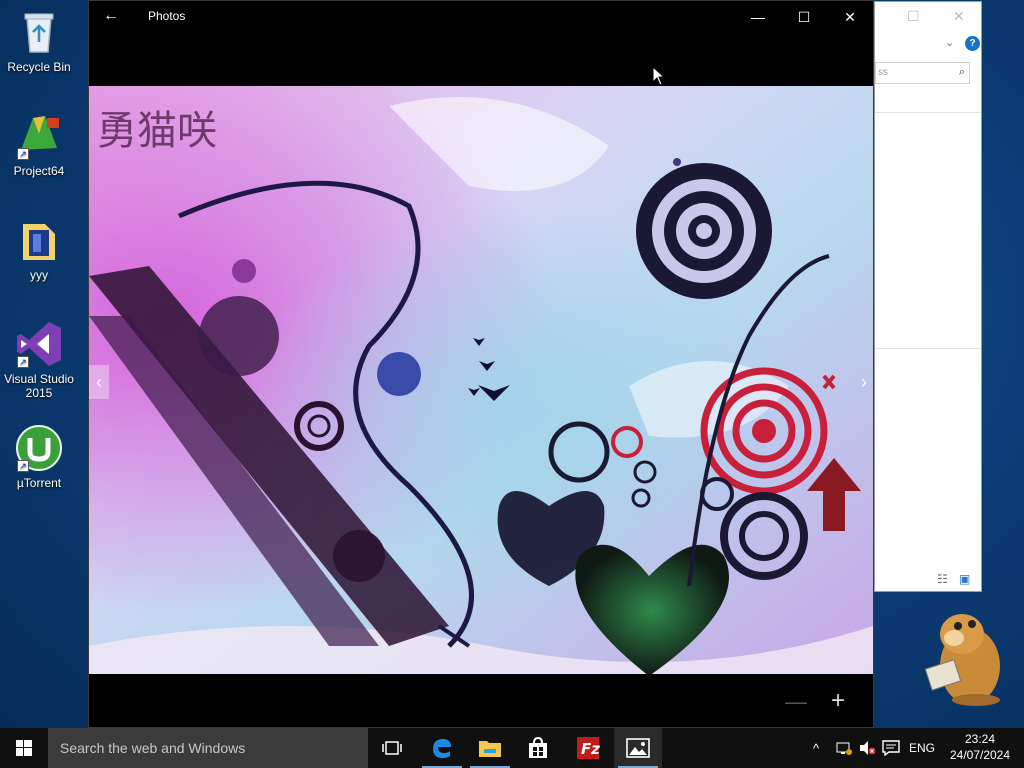 The width and height of the screenshot is (1024, 768). Describe the element at coordinates (39, 344) in the screenshot. I see `visual-studio-icon: ↗` at that location.